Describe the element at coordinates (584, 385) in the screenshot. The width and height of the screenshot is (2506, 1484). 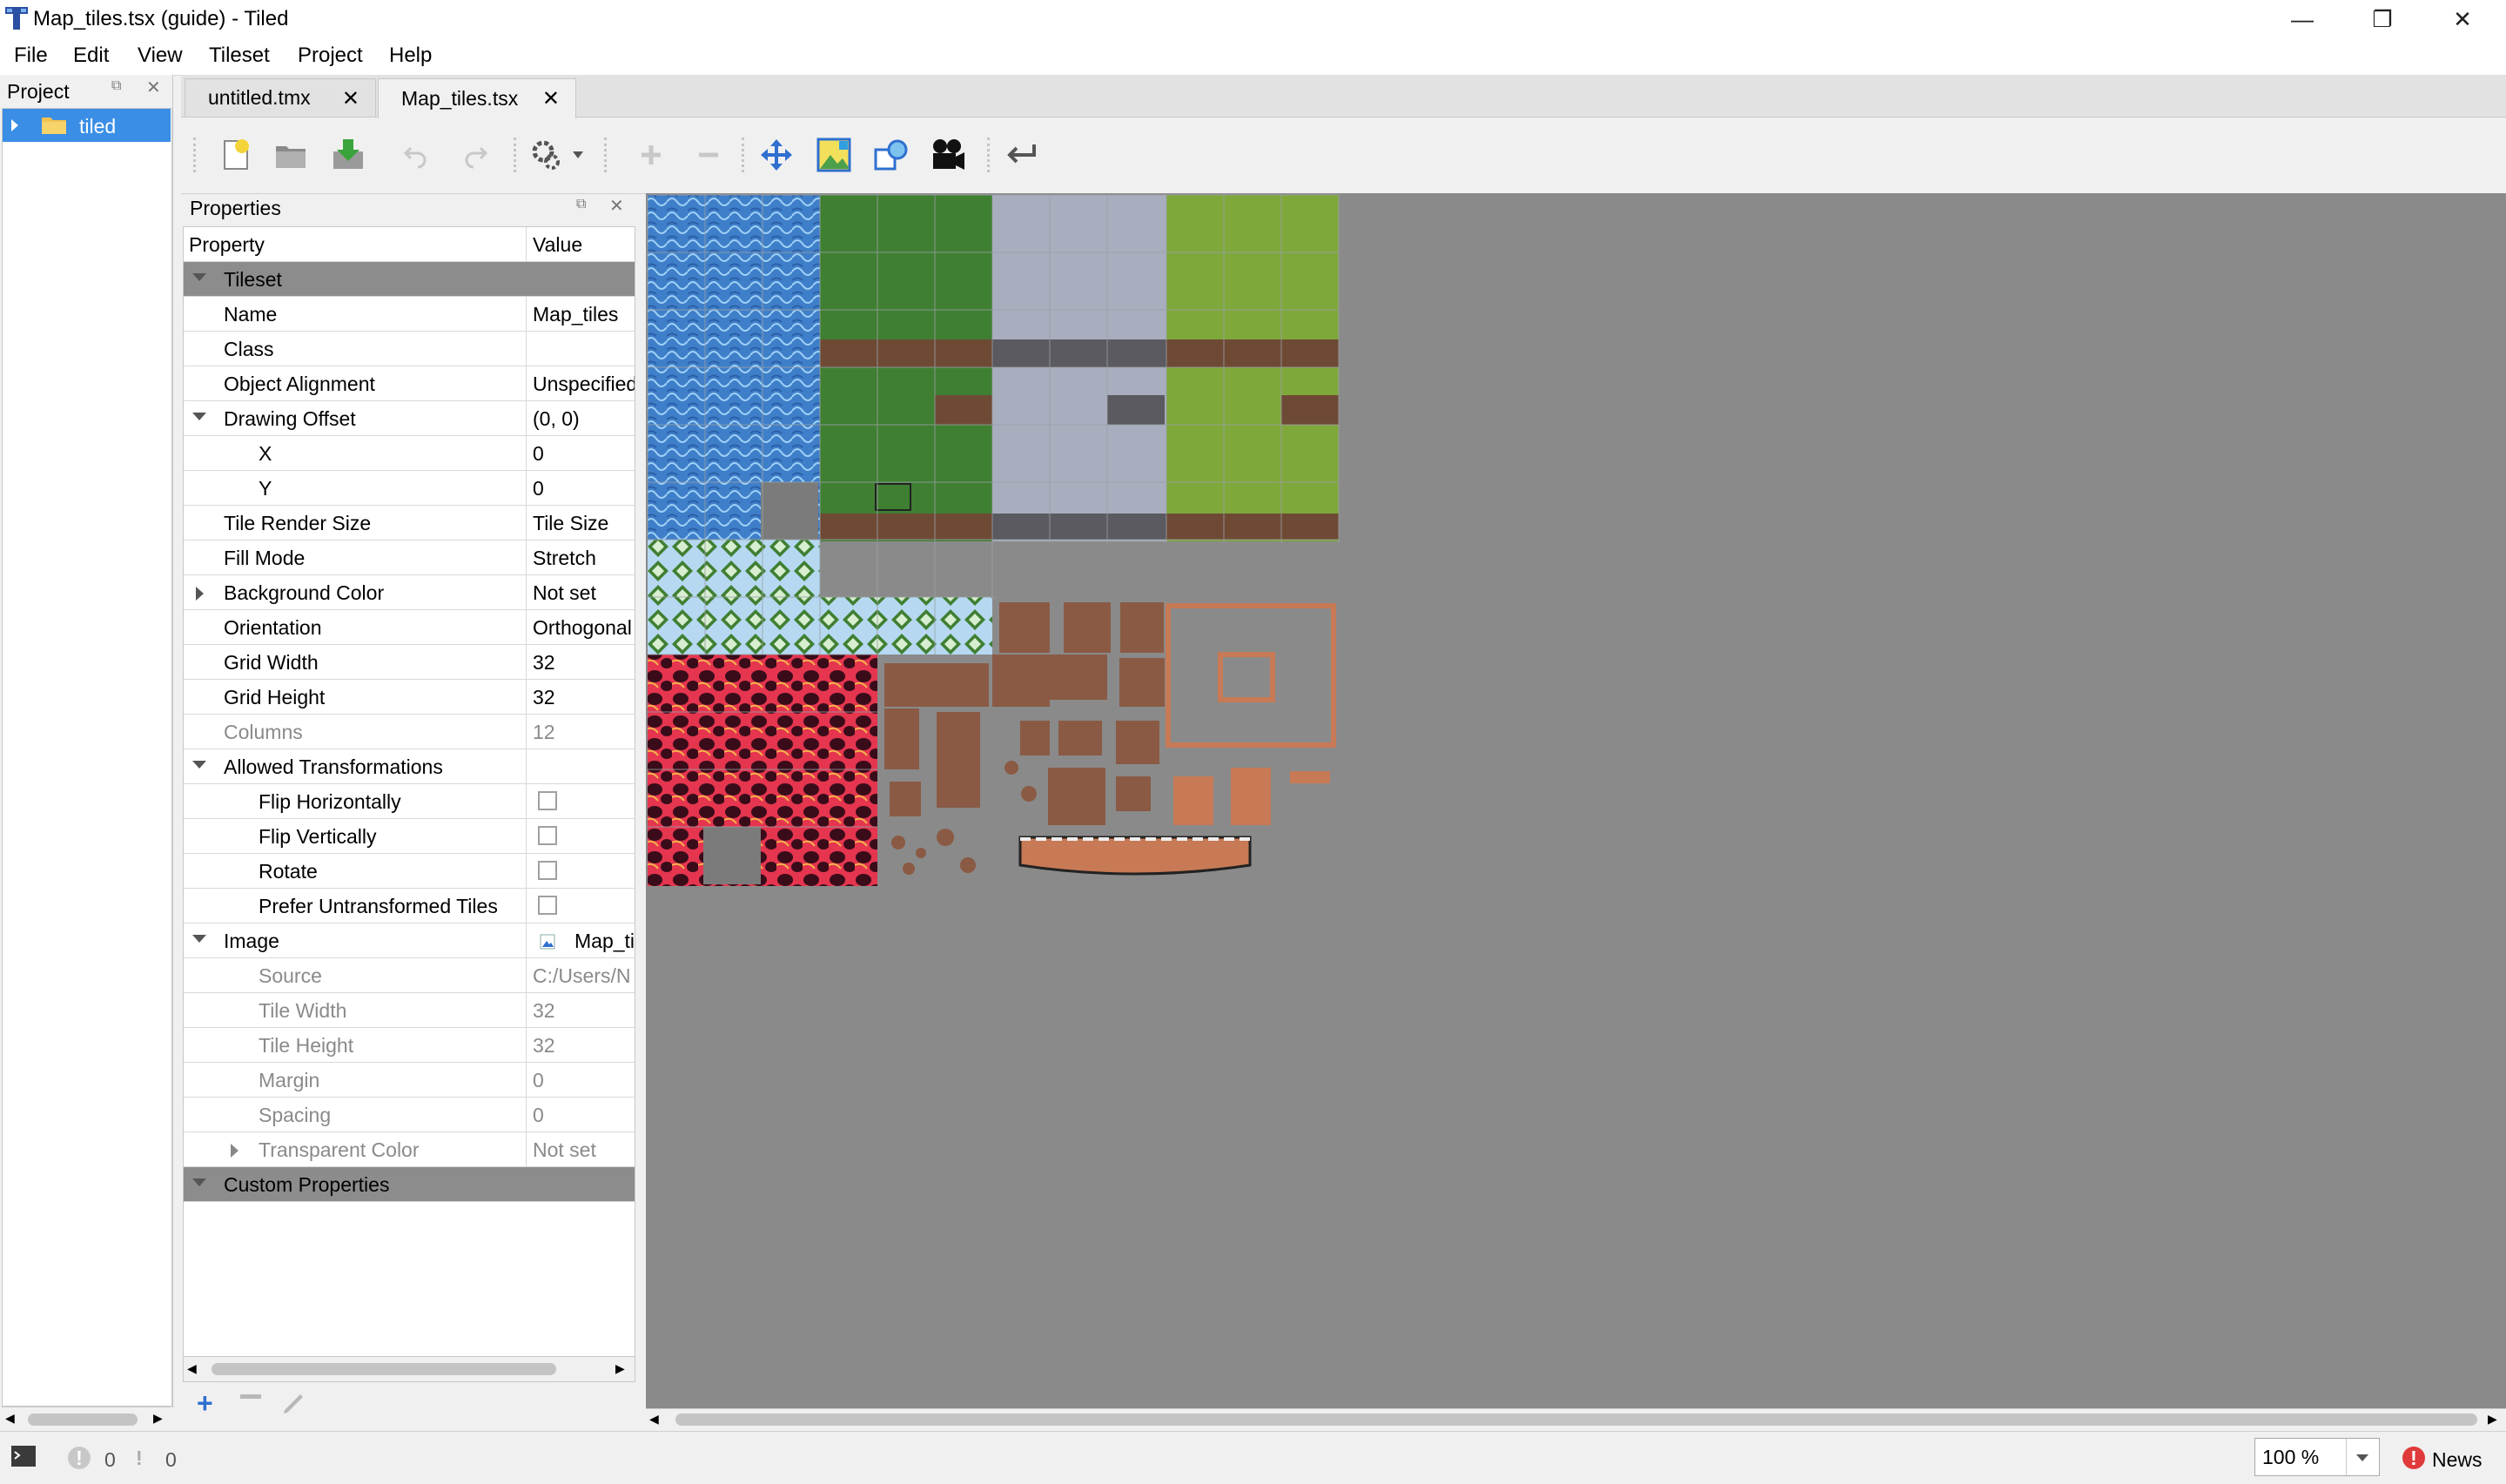
I see `property-value: Unspecified` at that location.